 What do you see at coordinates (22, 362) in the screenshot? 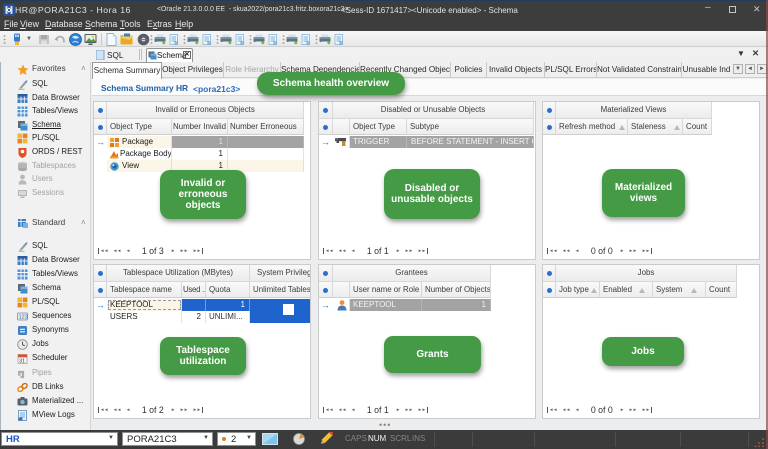
I see `svg-text: 31` at bounding box center [22, 362].